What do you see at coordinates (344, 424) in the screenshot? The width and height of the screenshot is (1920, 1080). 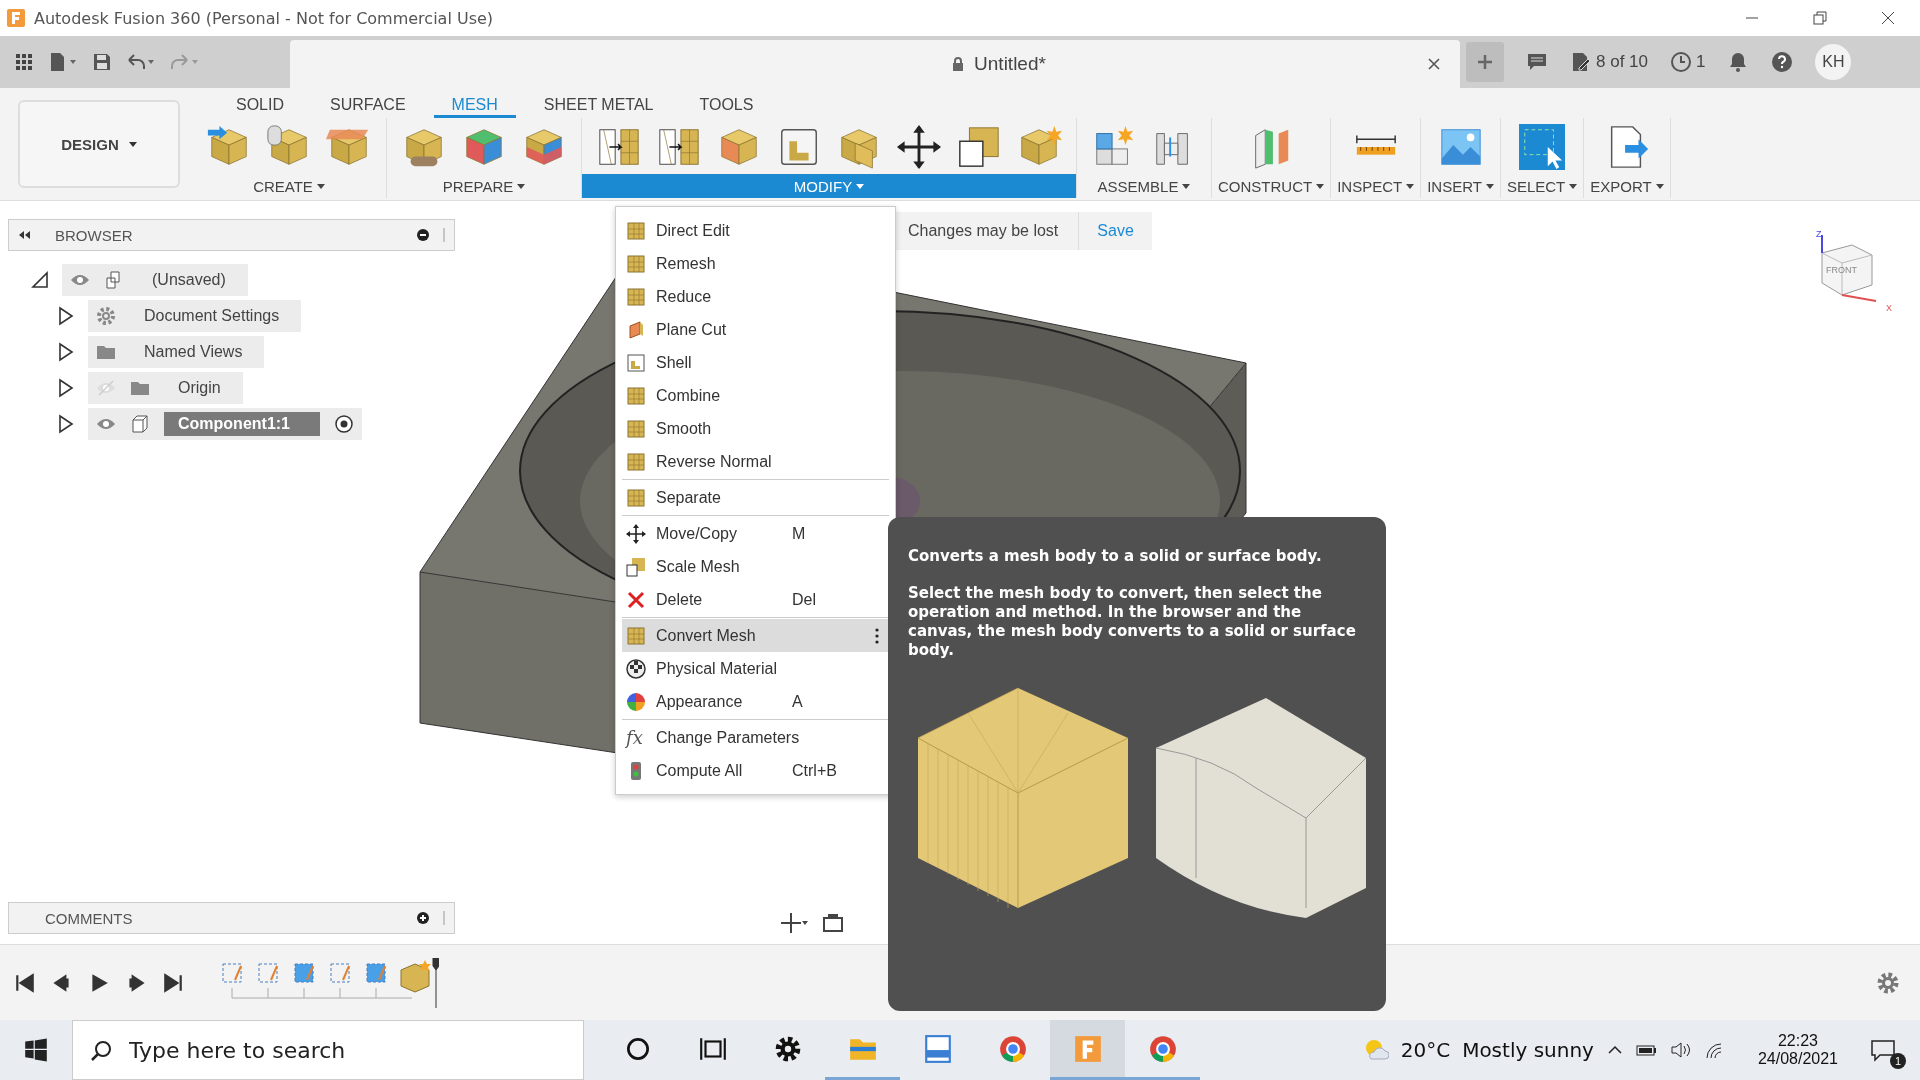 I see `activate-radio-icon` at bounding box center [344, 424].